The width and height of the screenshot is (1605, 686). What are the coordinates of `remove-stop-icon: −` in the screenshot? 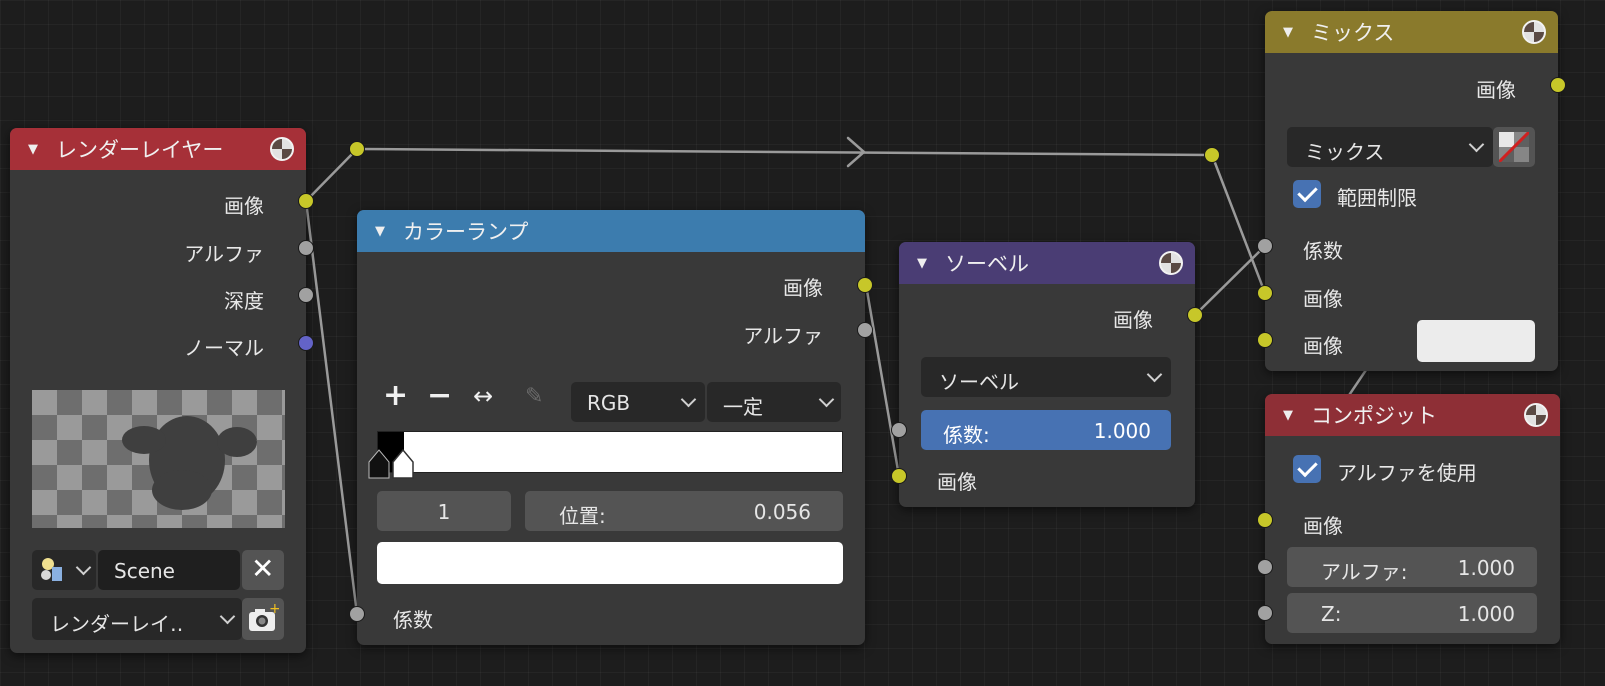 It's located at (439, 395).